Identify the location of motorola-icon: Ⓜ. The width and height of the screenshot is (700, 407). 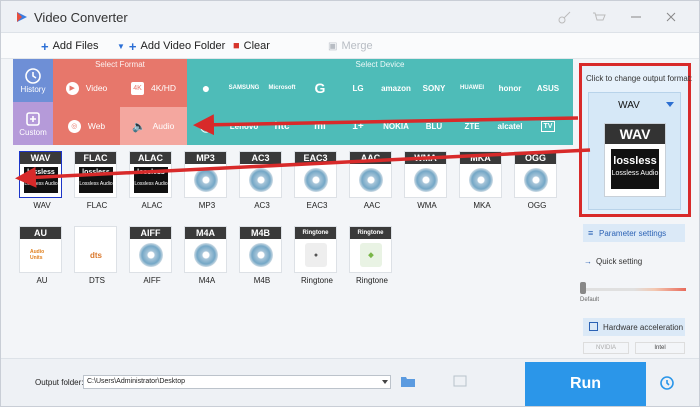
(206, 126).